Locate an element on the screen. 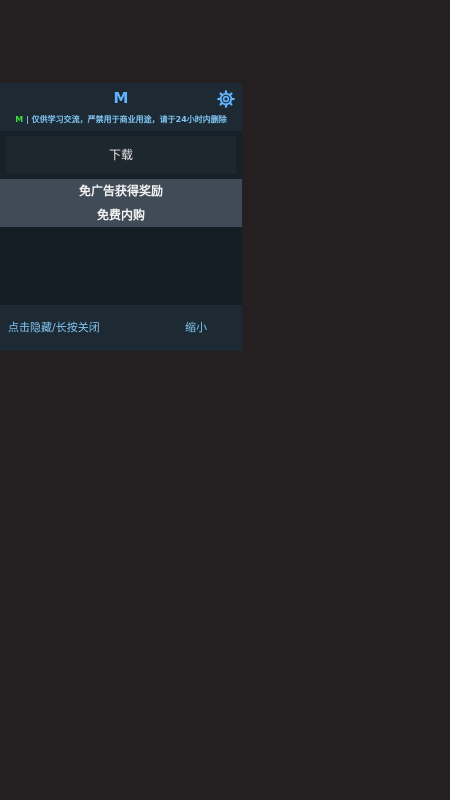  notice-text: | 仅供学习交流，严禁用于商业用途，请于24小时内删除 is located at coordinates (125, 119).